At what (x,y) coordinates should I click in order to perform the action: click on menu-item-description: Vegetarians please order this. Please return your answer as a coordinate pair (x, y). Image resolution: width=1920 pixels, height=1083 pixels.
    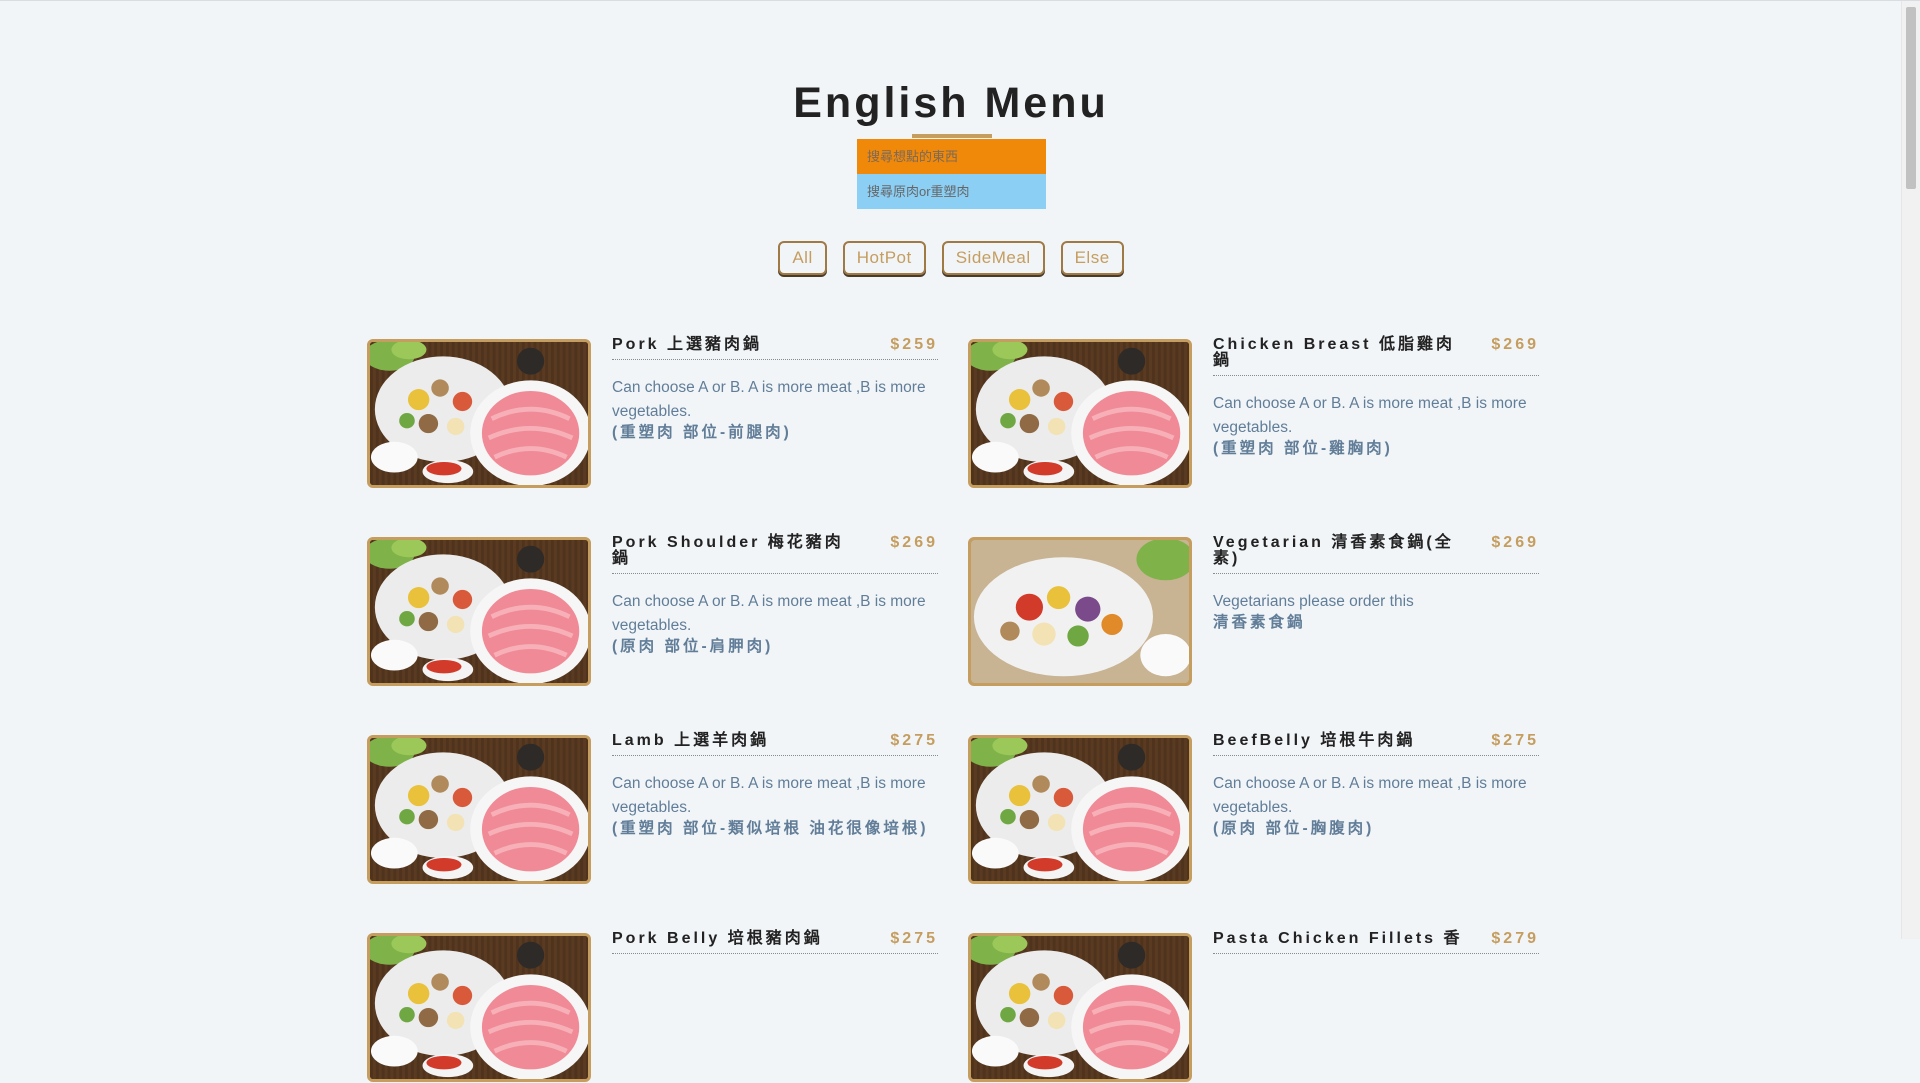
    Looking at the image, I should click on (1313, 601).